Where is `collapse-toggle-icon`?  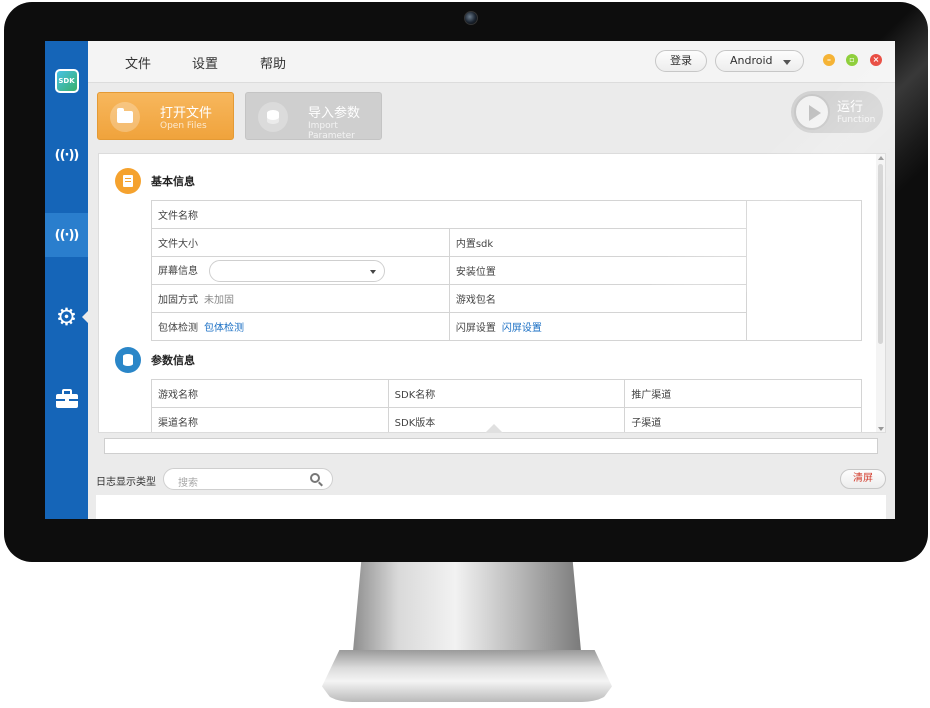 collapse-toggle-icon is located at coordinates (494, 428).